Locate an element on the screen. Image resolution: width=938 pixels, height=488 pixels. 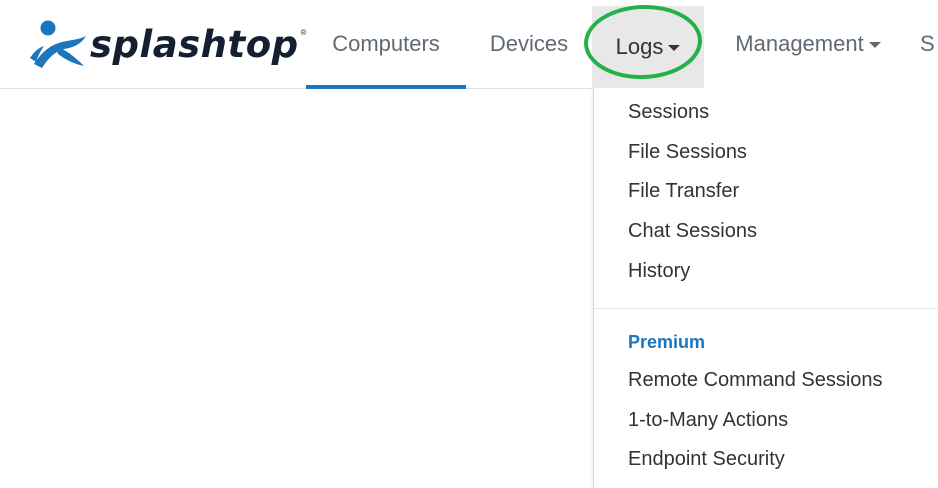
nav-item-computers: Computers is located at coordinates (386, 44).